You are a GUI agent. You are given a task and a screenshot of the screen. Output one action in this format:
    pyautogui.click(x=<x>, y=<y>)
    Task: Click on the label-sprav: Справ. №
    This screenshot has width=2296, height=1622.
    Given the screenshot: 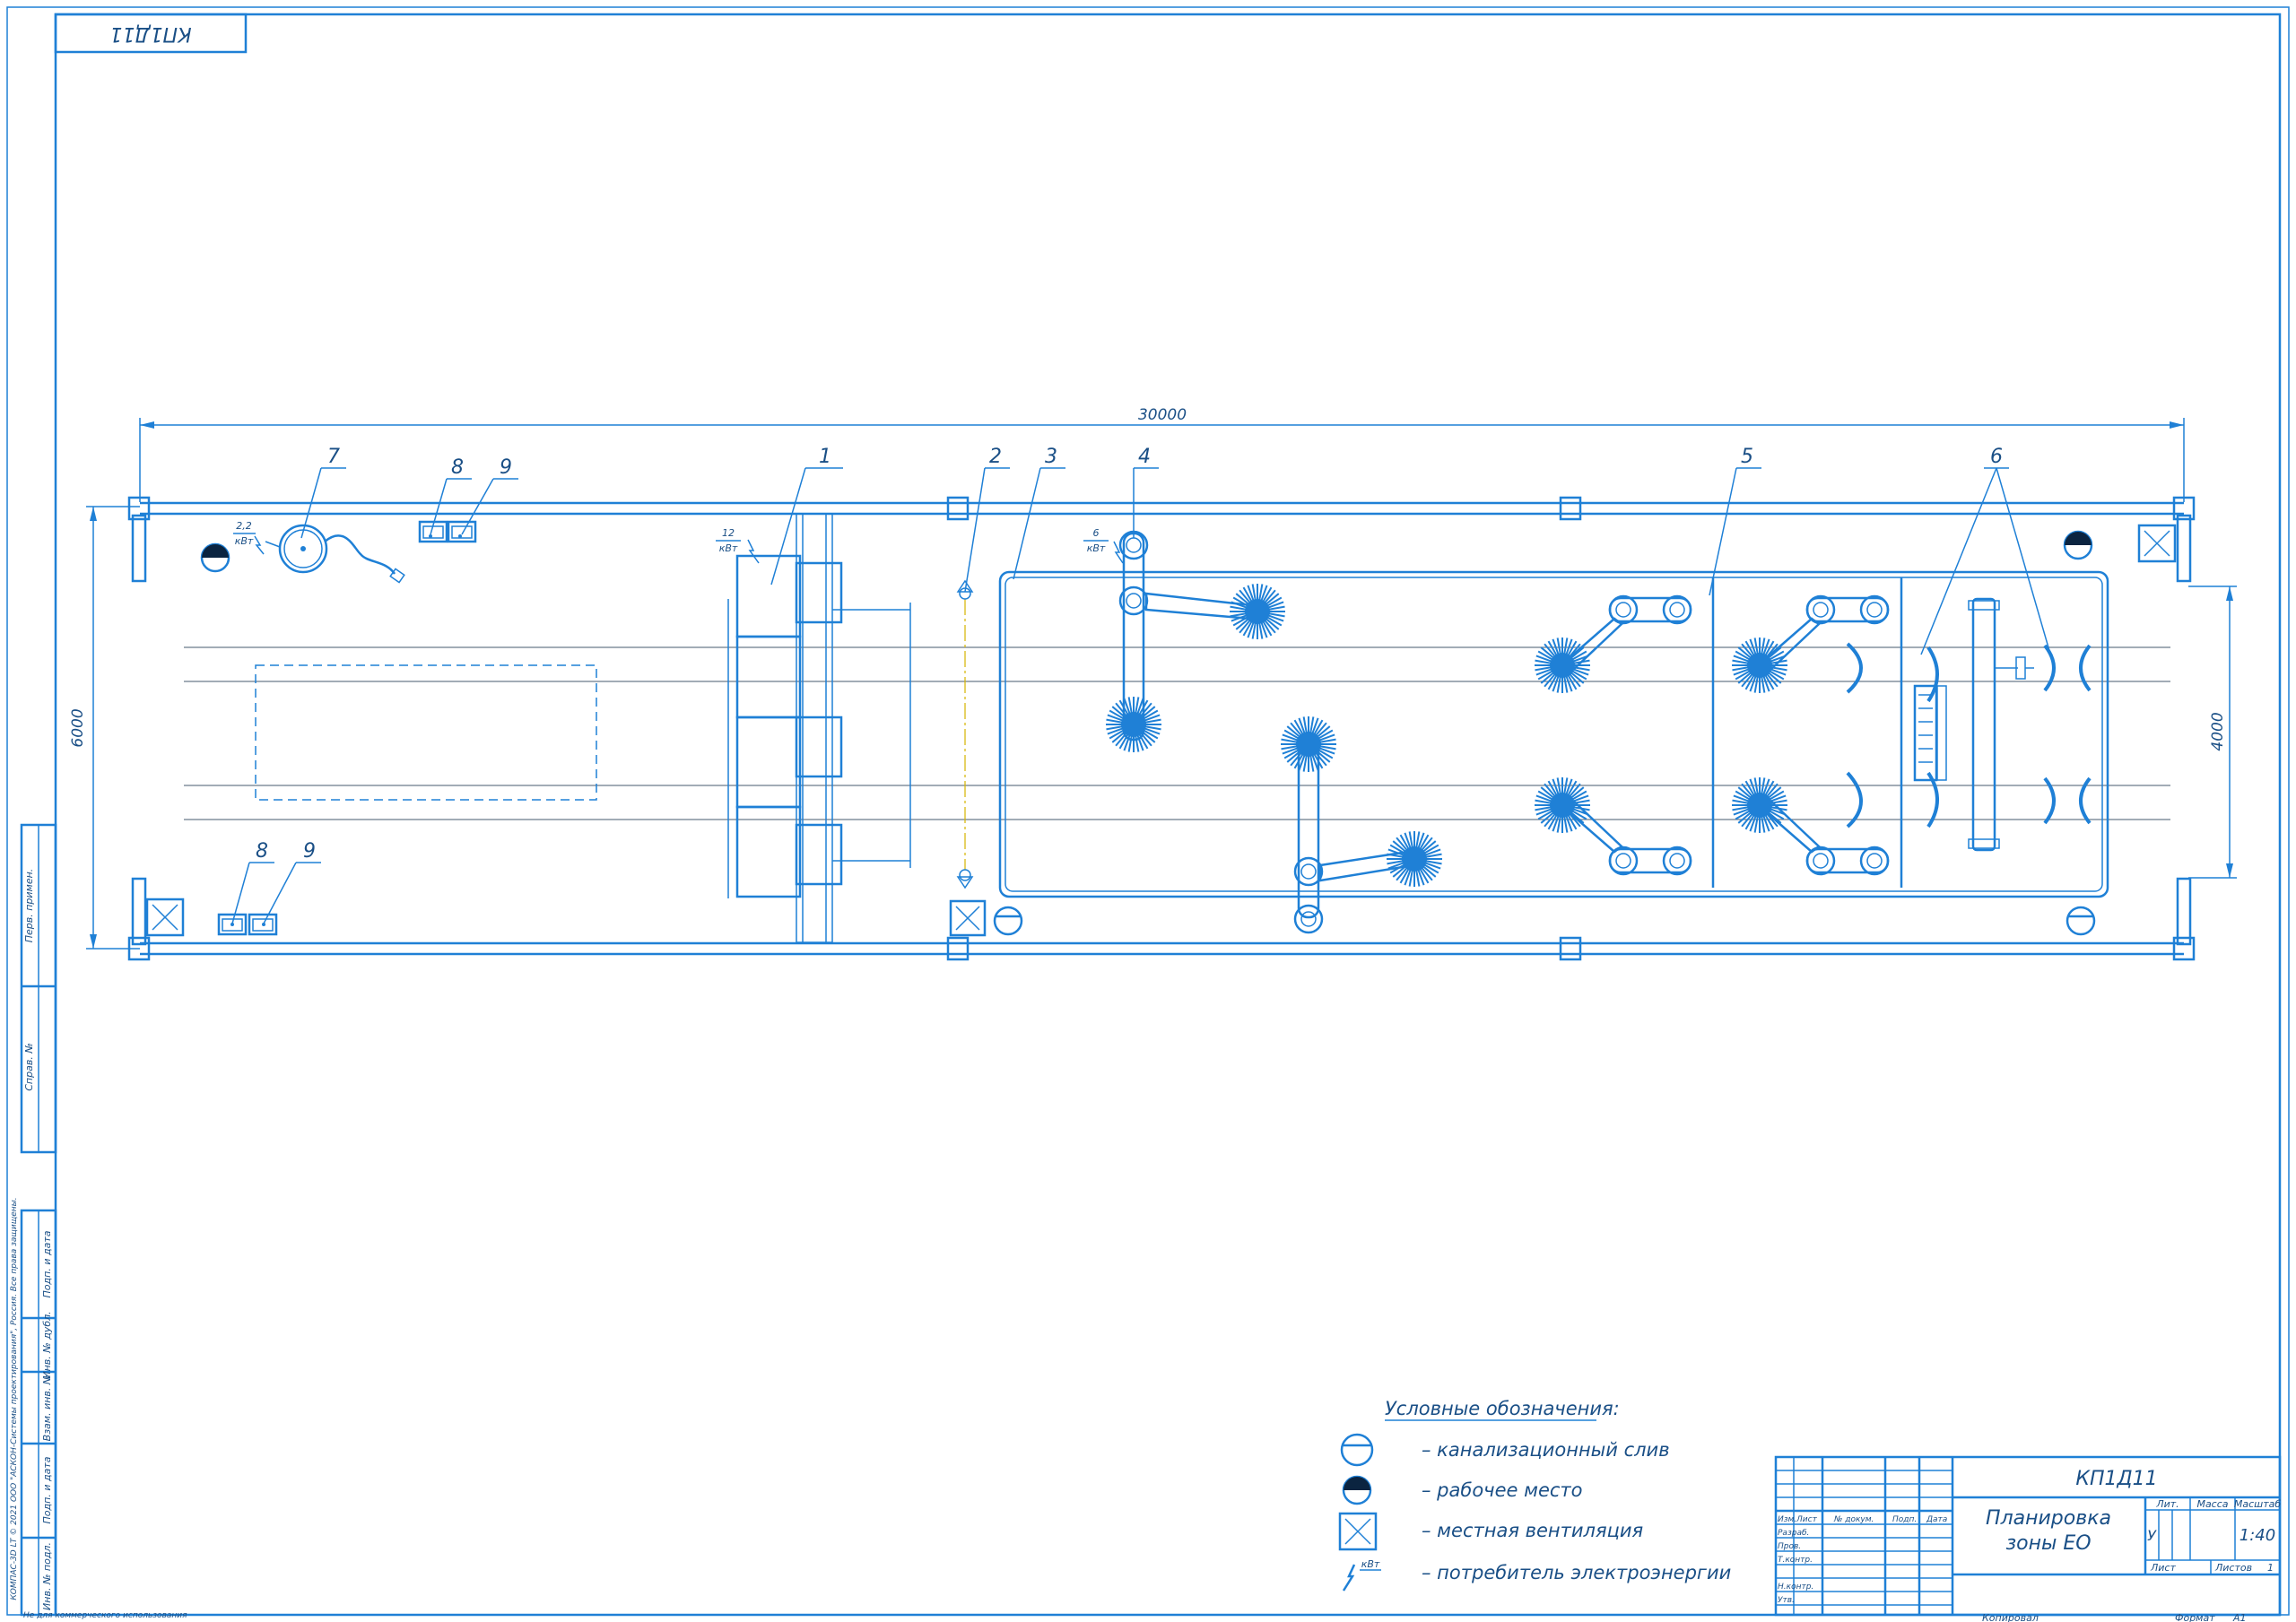 What is the action you would take?
    pyautogui.click(x=29, y=1067)
    